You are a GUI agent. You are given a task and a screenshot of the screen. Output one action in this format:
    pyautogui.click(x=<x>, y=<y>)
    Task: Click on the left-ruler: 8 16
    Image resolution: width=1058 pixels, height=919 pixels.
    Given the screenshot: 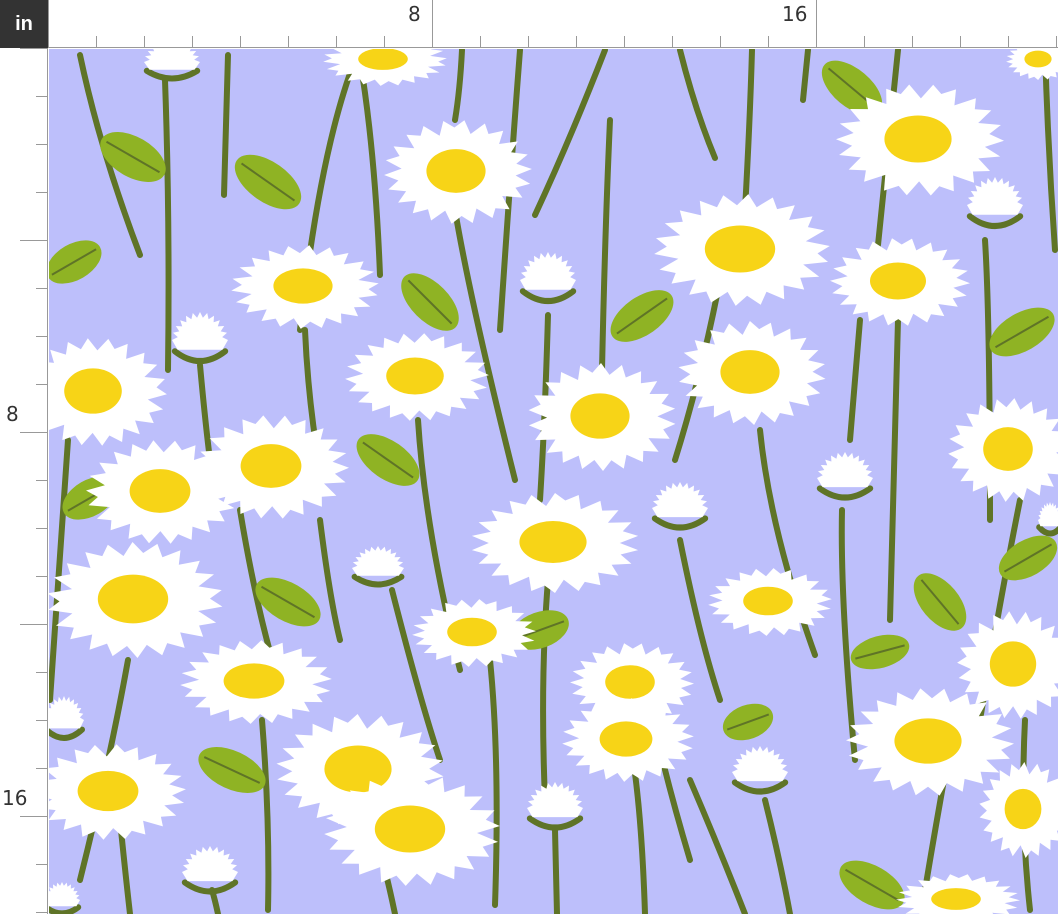 What is the action you would take?
    pyautogui.click(x=24, y=481)
    